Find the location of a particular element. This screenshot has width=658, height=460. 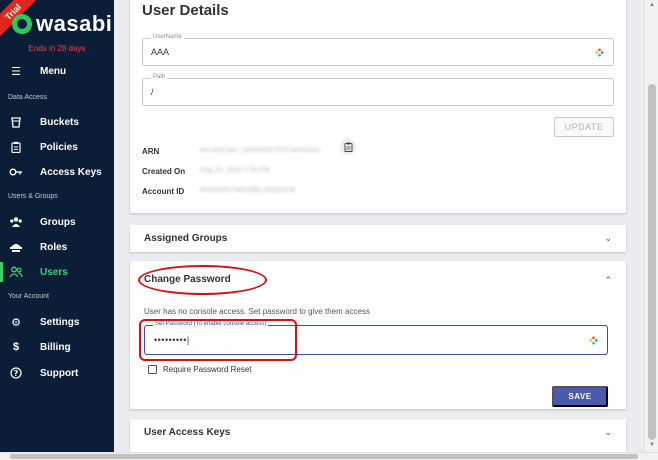

users-icon is located at coordinates (16, 272).